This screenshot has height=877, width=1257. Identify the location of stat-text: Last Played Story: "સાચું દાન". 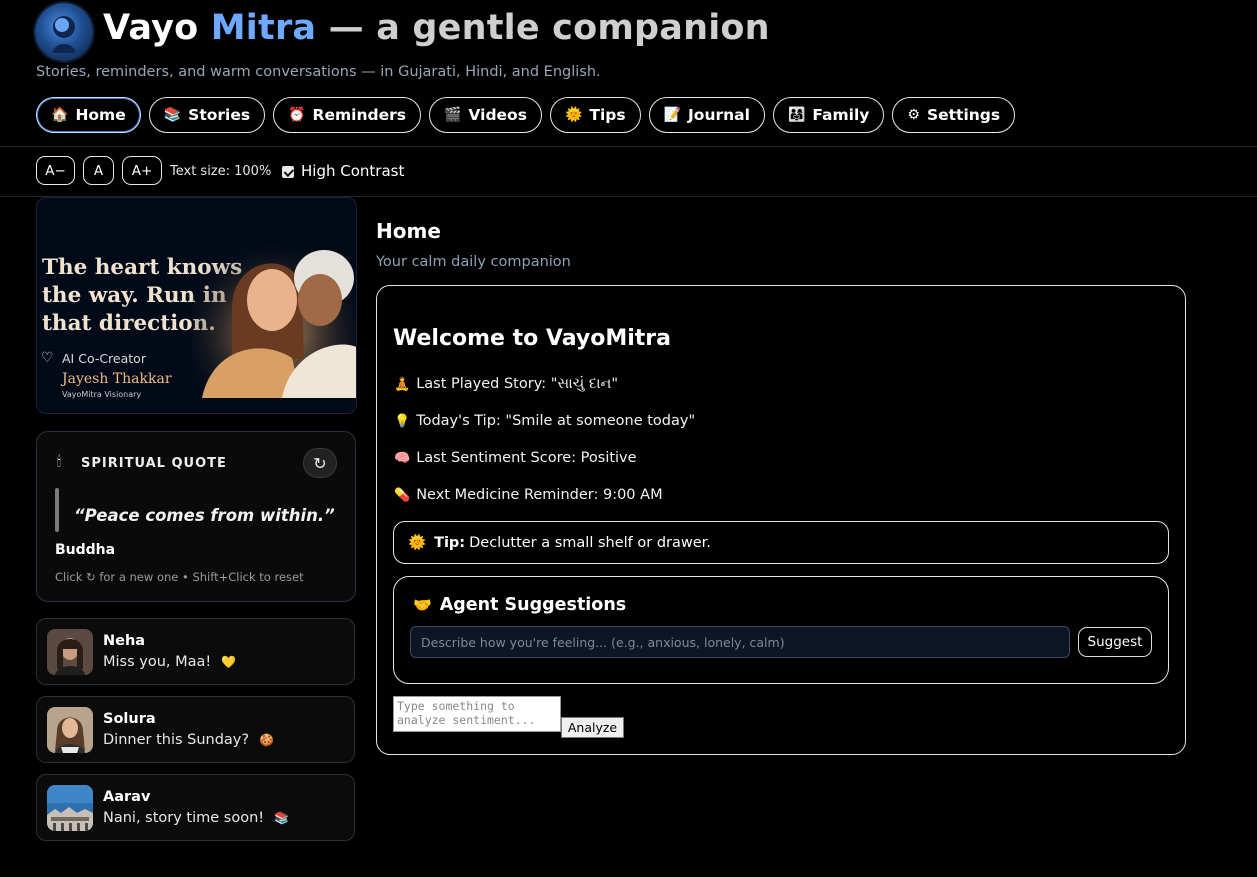
(517, 384).